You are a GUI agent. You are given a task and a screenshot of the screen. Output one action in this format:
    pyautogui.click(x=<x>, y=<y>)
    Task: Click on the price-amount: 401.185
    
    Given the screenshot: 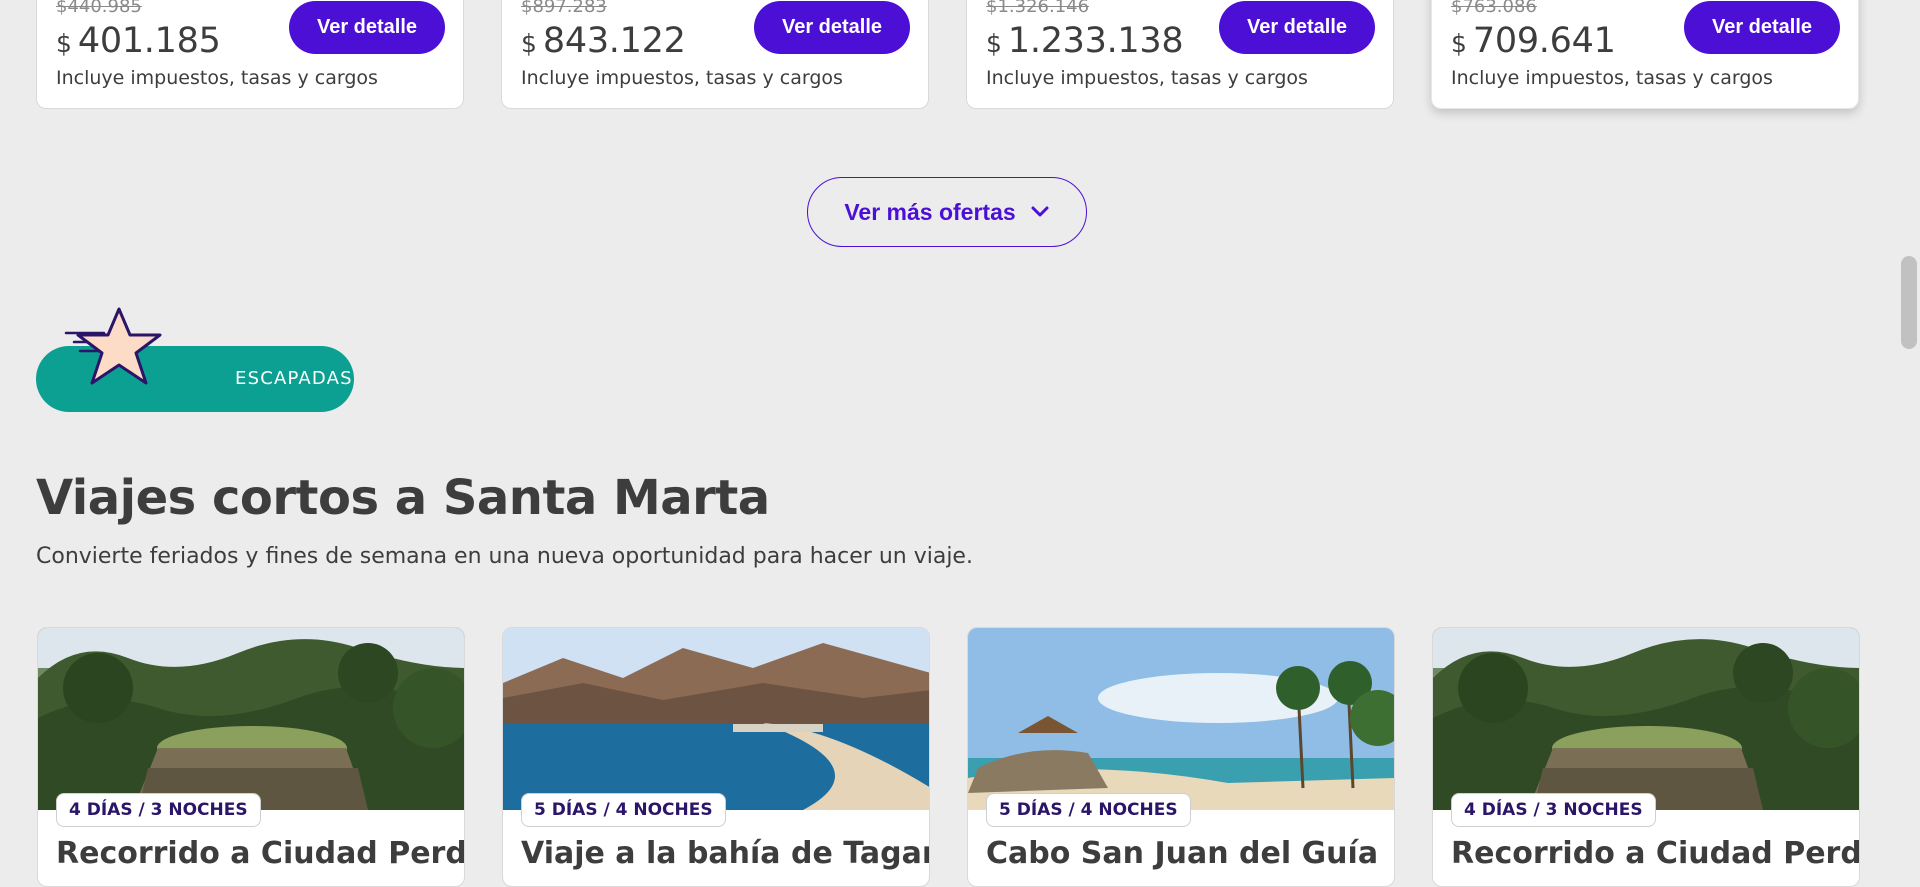 What is the action you would take?
    pyautogui.click(x=149, y=41)
    